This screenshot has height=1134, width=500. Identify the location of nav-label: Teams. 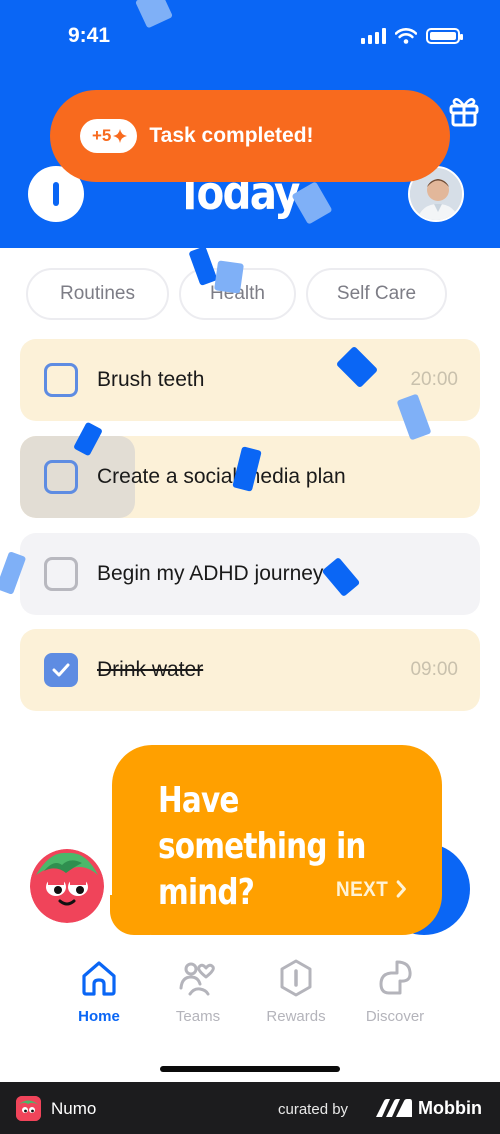
(198, 1016).